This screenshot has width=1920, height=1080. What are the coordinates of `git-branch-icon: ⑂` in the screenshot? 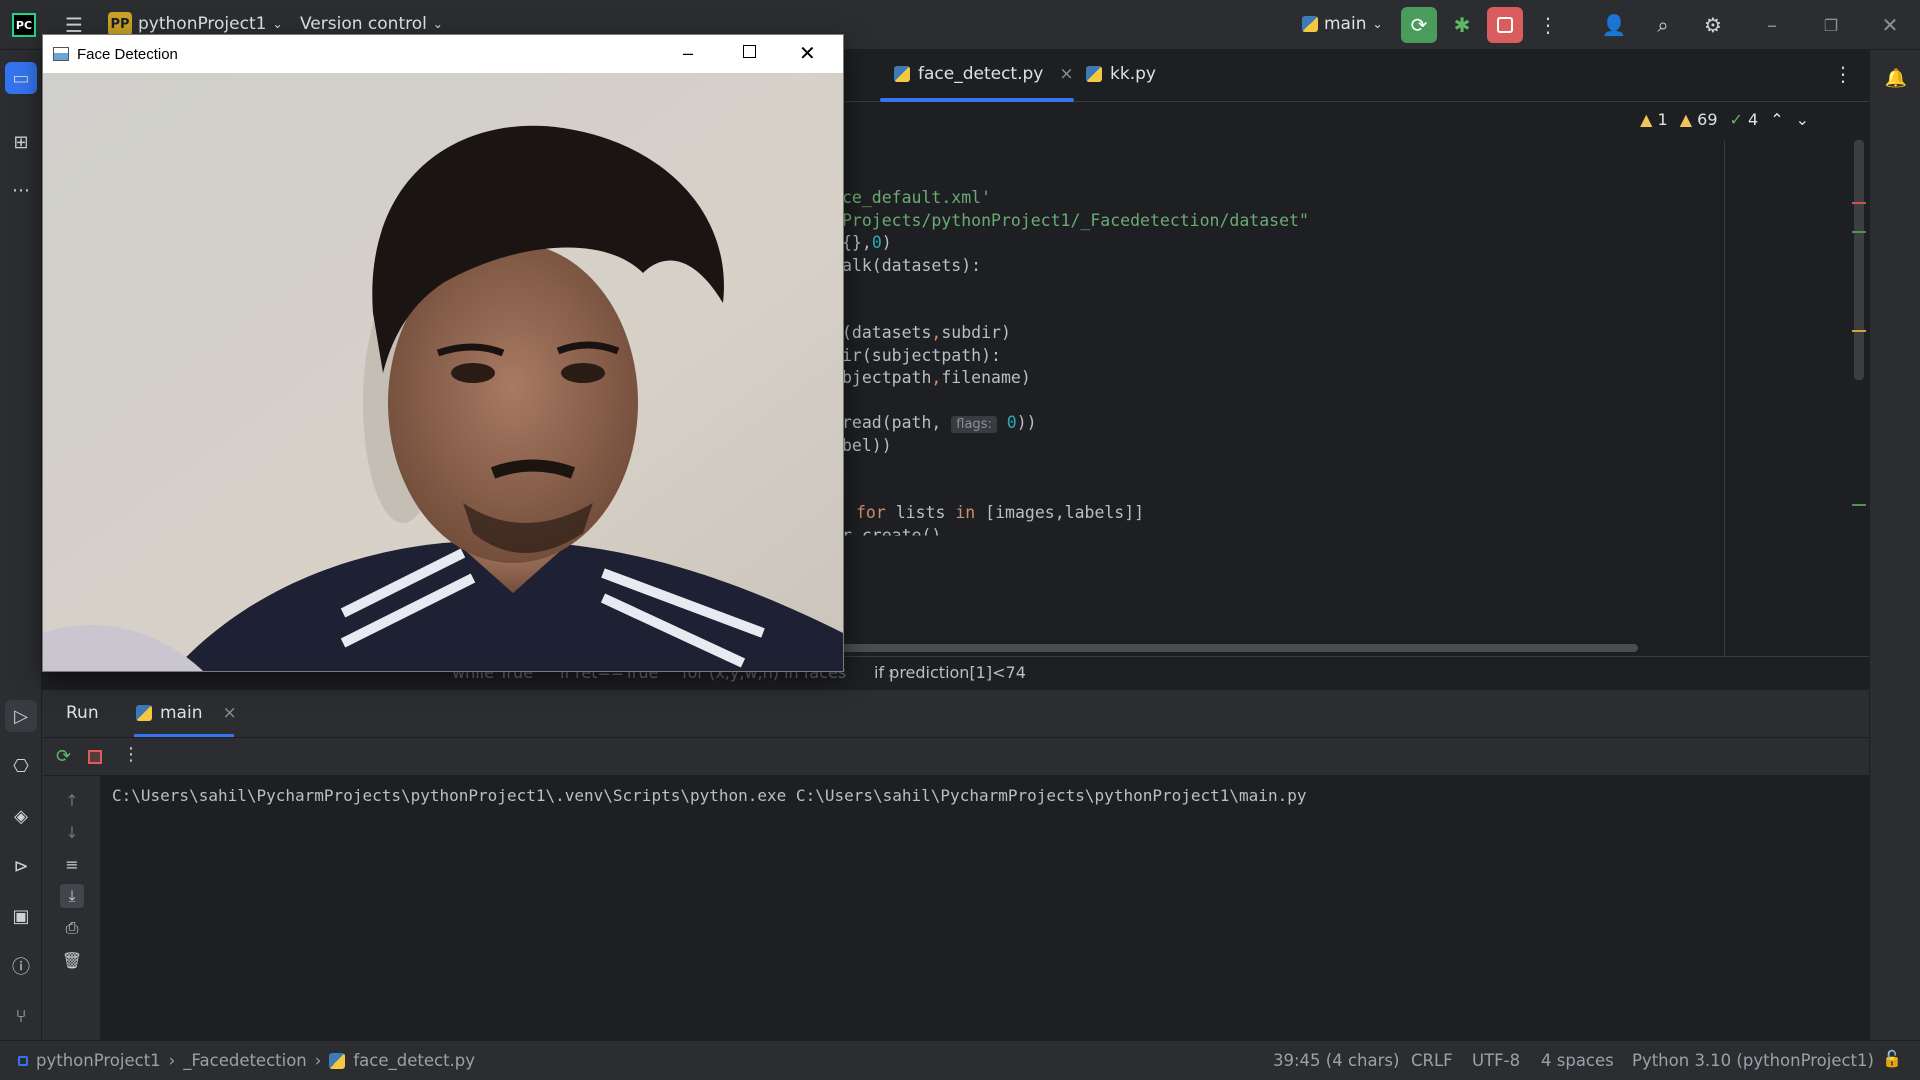 It's located at (21, 1016).